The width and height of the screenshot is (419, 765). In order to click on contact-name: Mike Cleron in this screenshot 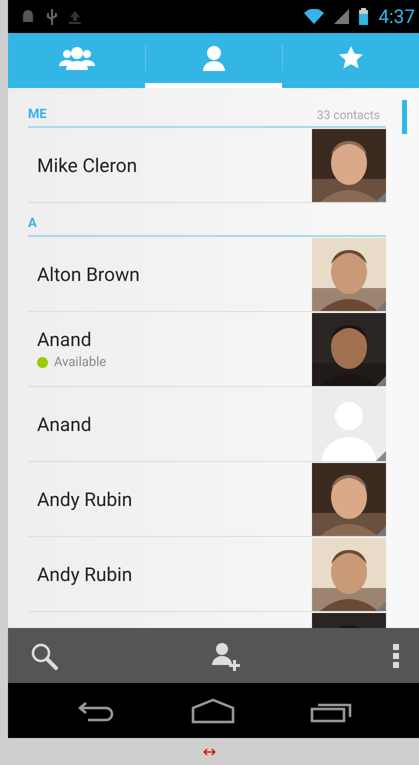, I will do `click(87, 165)`.